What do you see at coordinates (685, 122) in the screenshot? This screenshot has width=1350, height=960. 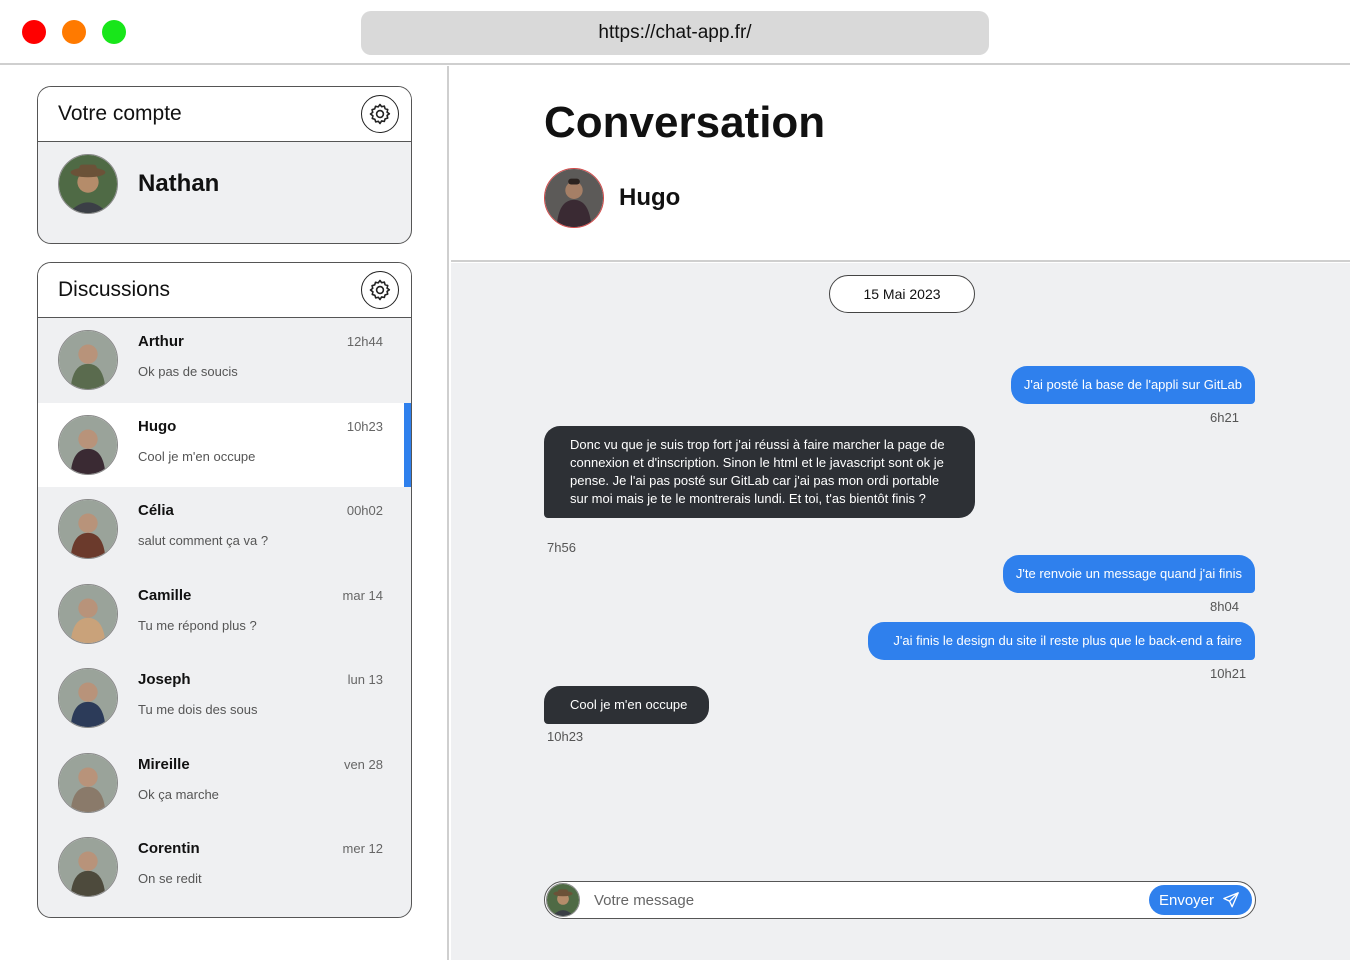 I see `page-title: Conversation` at bounding box center [685, 122].